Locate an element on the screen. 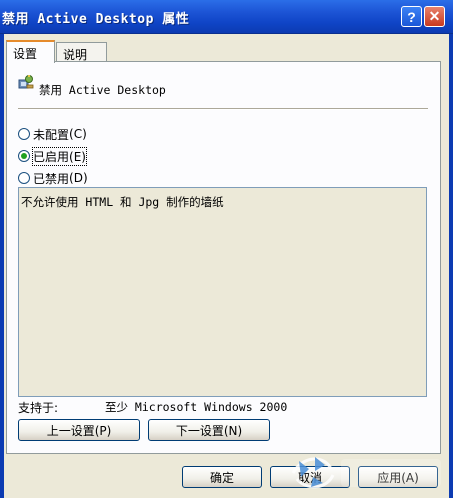 This screenshot has width=453, height=498. help-icon: ? is located at coordinates (411, 16).